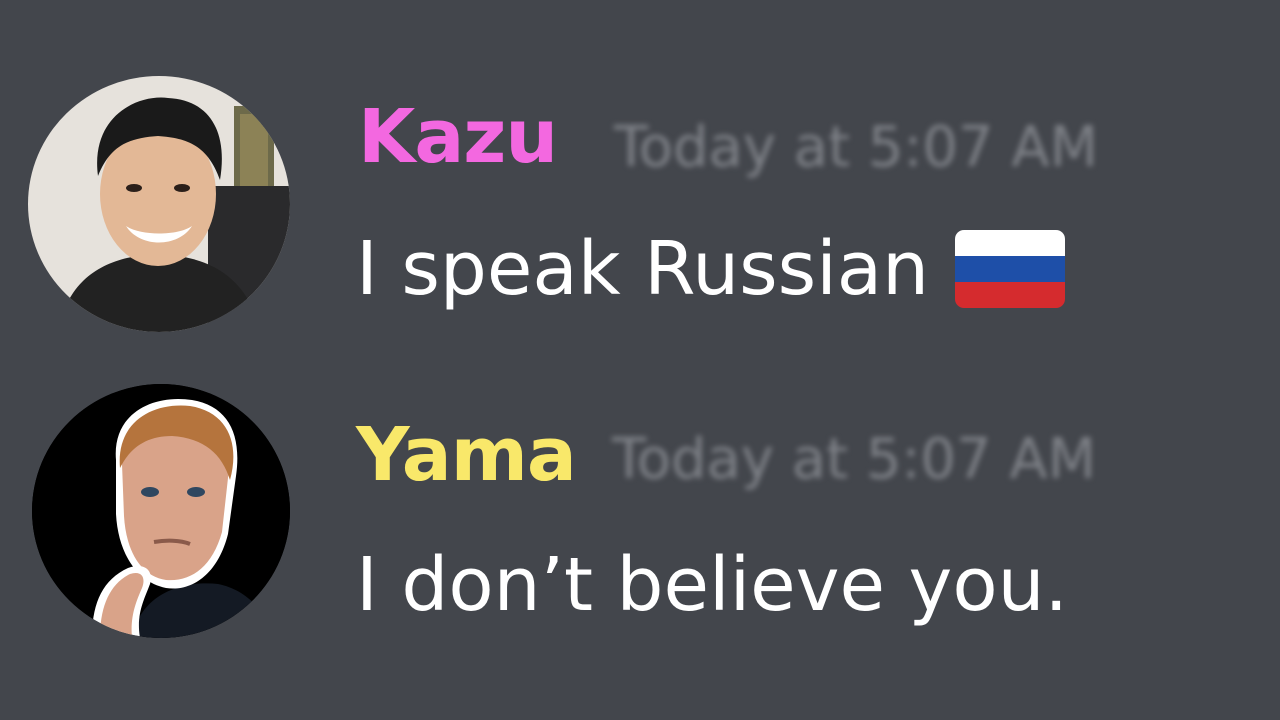 This screenshot has width=1280, height=720. What do you see at coordinates (466, 455) in the screenshot?
I see `username: Yama` at bounding box center [466, 455].